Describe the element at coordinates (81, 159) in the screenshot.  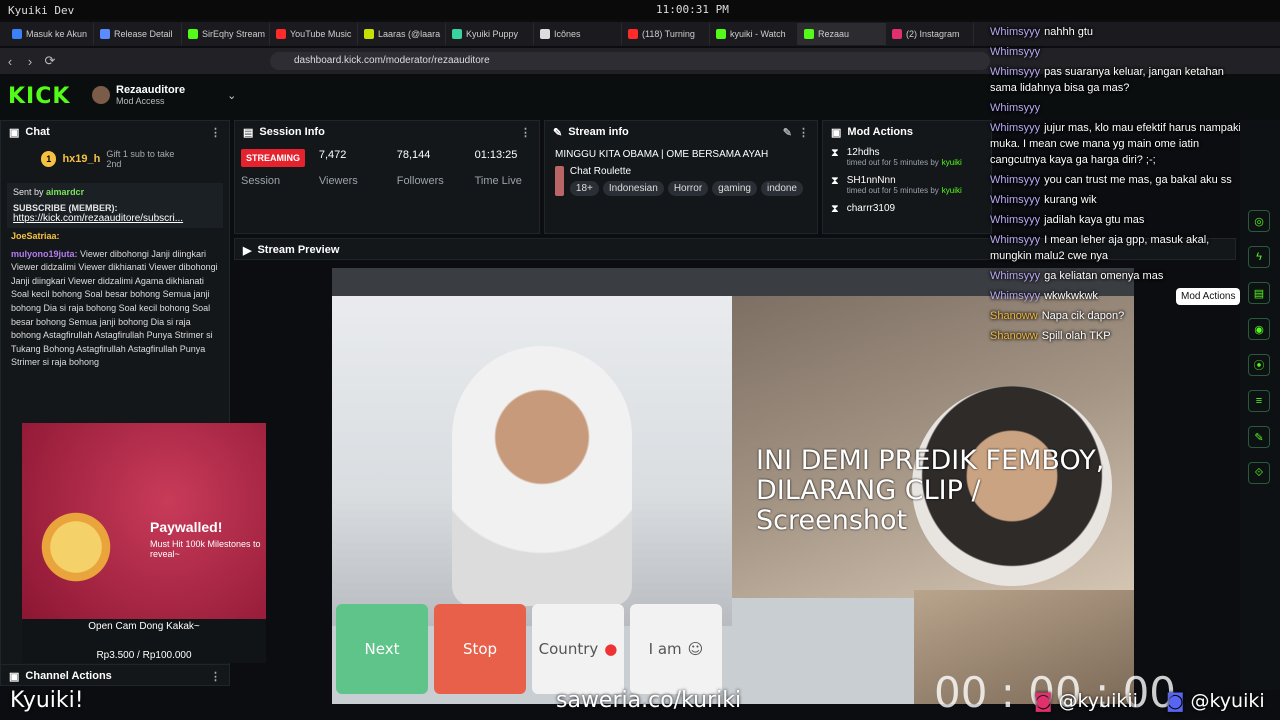
I see `pinned-user: hx19_h` at that location.